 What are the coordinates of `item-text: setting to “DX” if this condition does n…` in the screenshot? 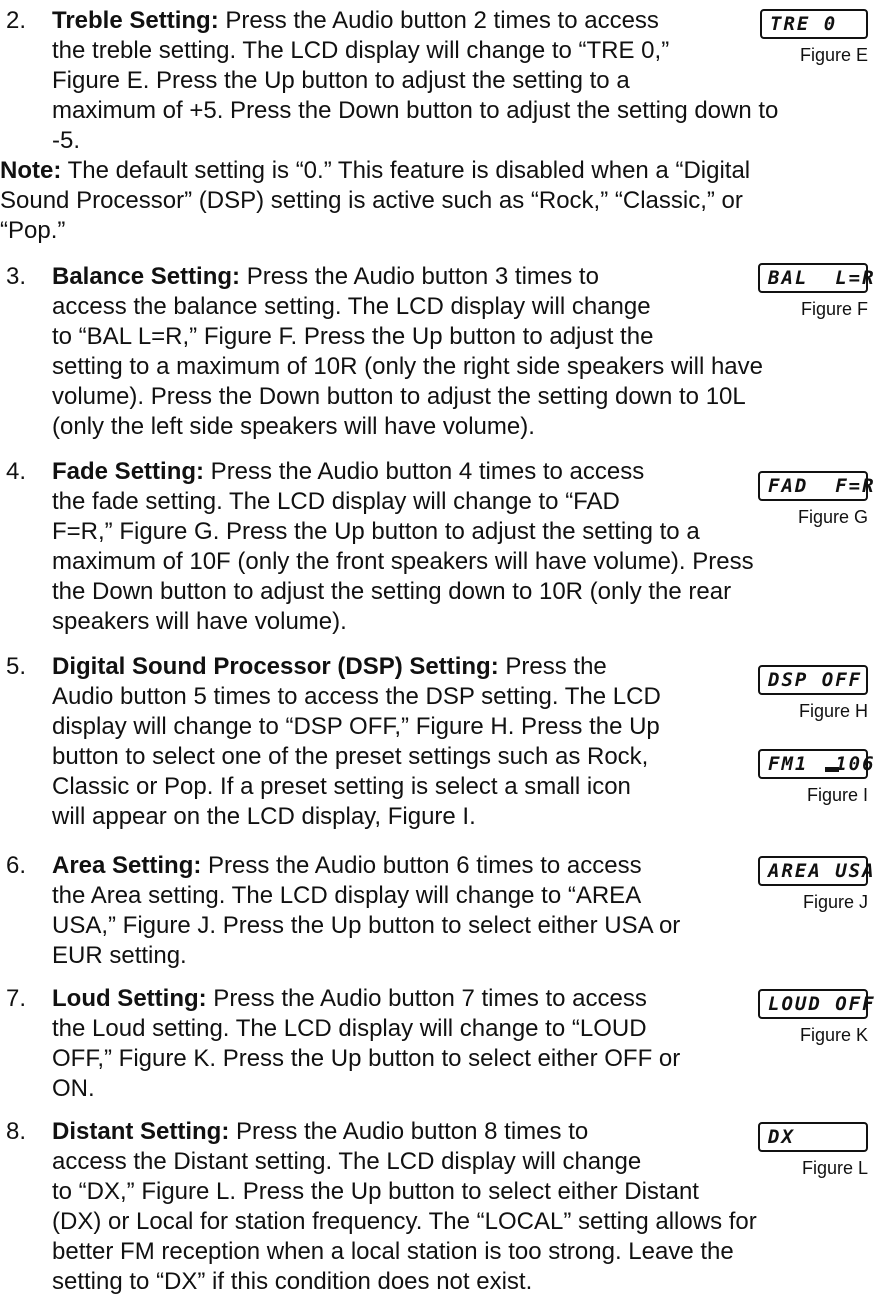 It's located at (292, 1281).